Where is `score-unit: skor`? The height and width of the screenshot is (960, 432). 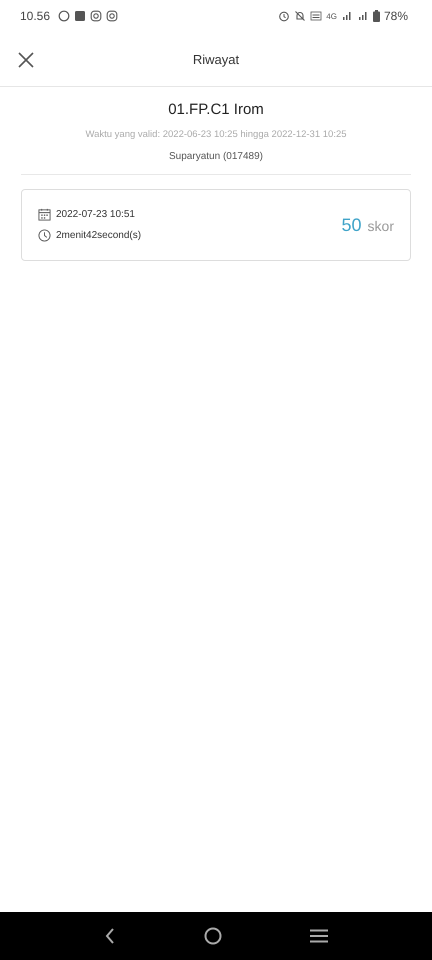
score-unit: skor is located at coordinates (381, 226).